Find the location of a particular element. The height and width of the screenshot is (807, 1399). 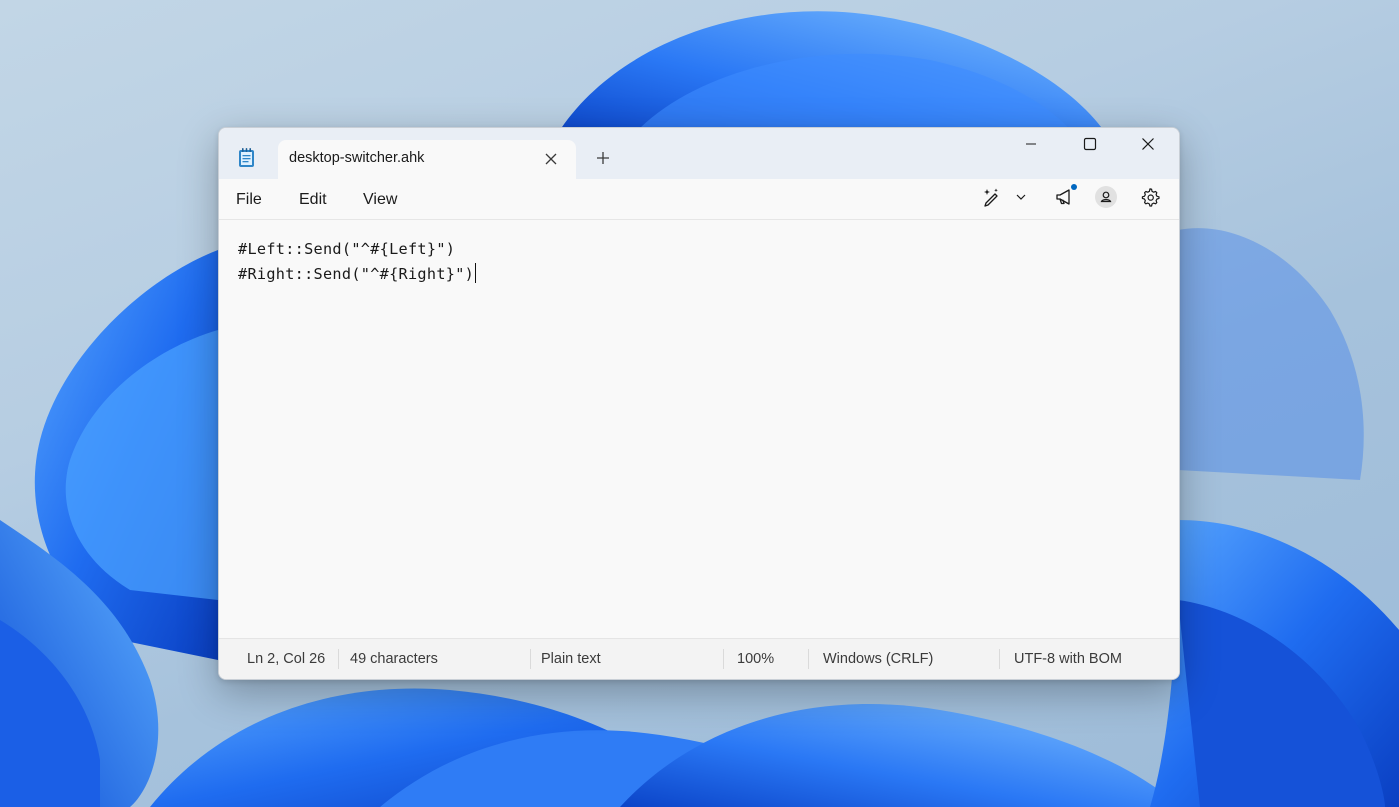

title-bar: desktop-switcher.ahk is located at coordinates (699, 154).